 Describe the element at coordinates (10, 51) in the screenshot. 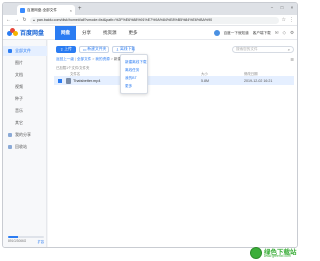

I see `folder-icon` at that location.